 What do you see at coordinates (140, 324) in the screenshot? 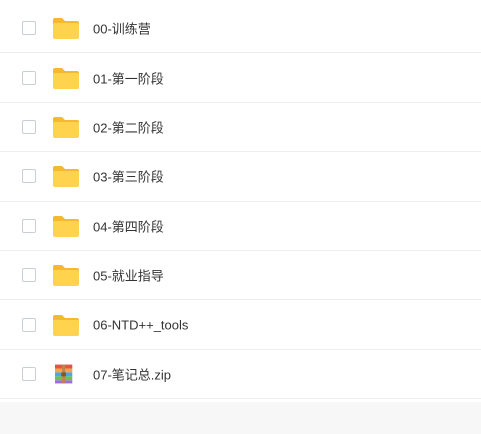
I see `file-name: 06-NTD++_tools` at bounding box center [140, 324].